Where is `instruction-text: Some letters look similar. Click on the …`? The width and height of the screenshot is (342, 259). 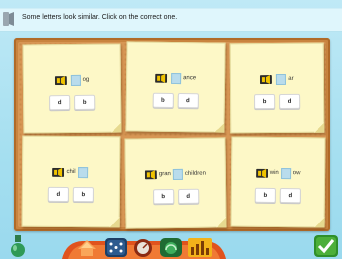
instruction-text: Some letters look similar. Click on the … is located at coordinates (100, 17).